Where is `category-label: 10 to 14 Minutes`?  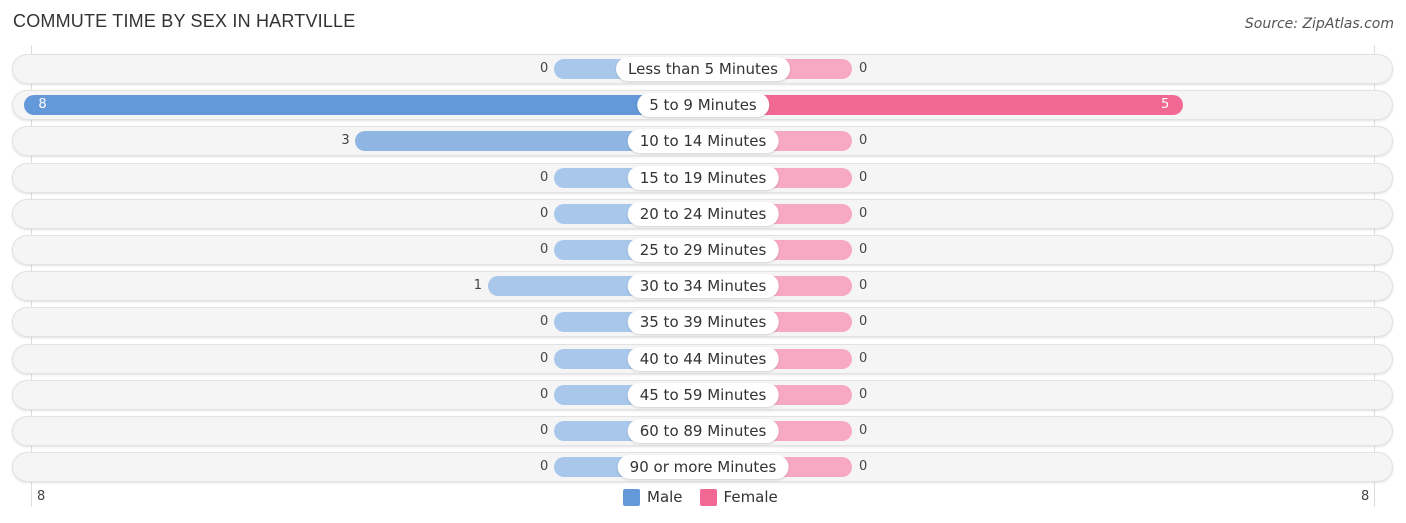 category-label: 10 to 14 Minutes is located at coordinates (703, 141).